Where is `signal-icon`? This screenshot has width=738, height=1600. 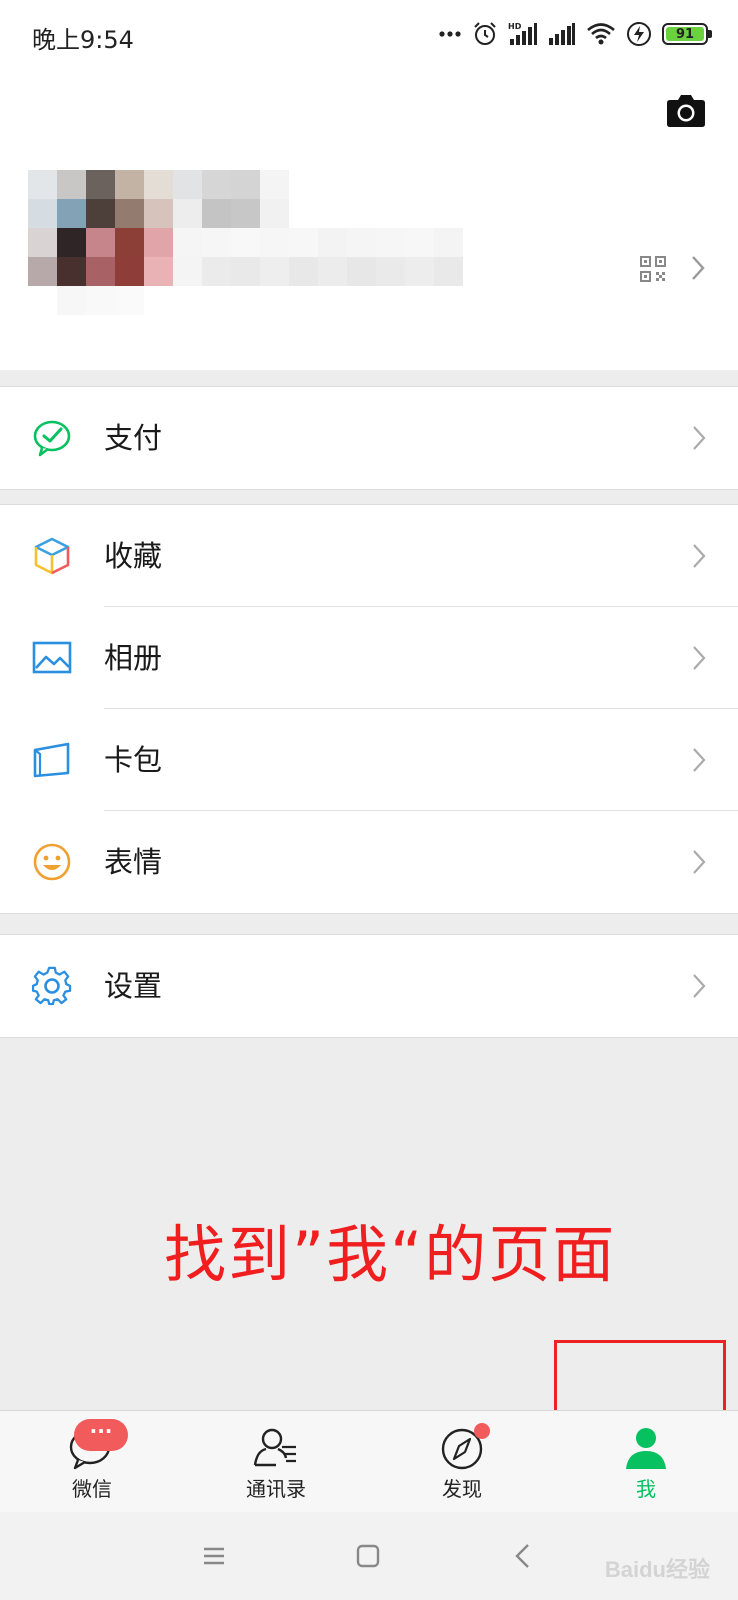 signal-icon is located at coordinates (562, 34).